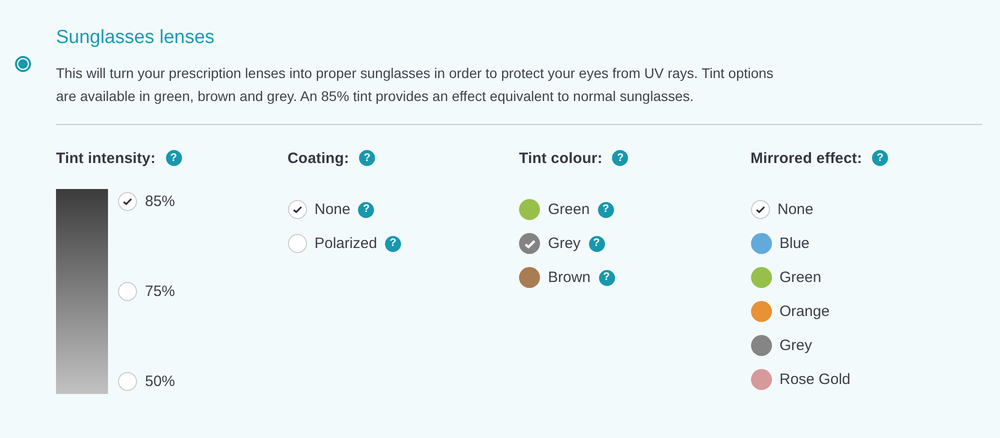  I want to click on option-label: Polarized, so click(346, 243).